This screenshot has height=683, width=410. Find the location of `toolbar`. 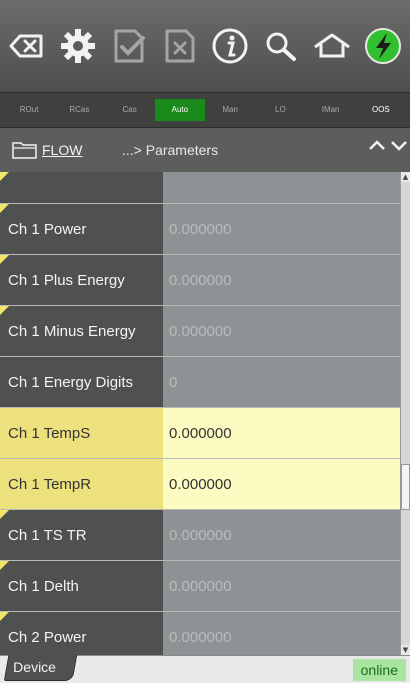

toolbar is located at coordinates (205, 46).